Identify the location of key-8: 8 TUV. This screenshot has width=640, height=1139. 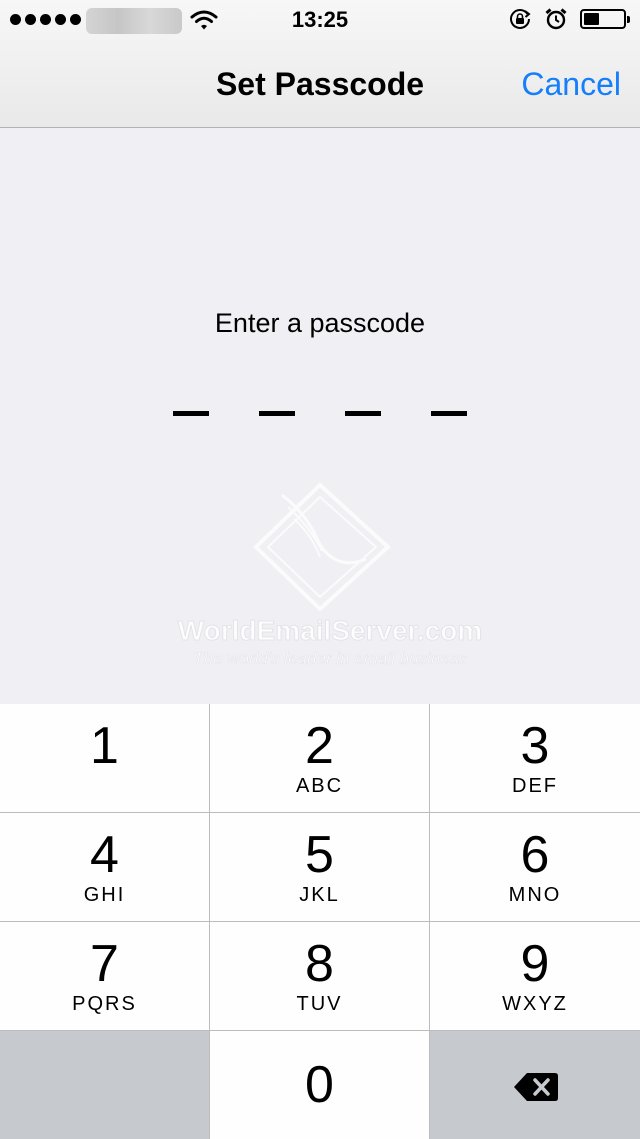
(319, 976).